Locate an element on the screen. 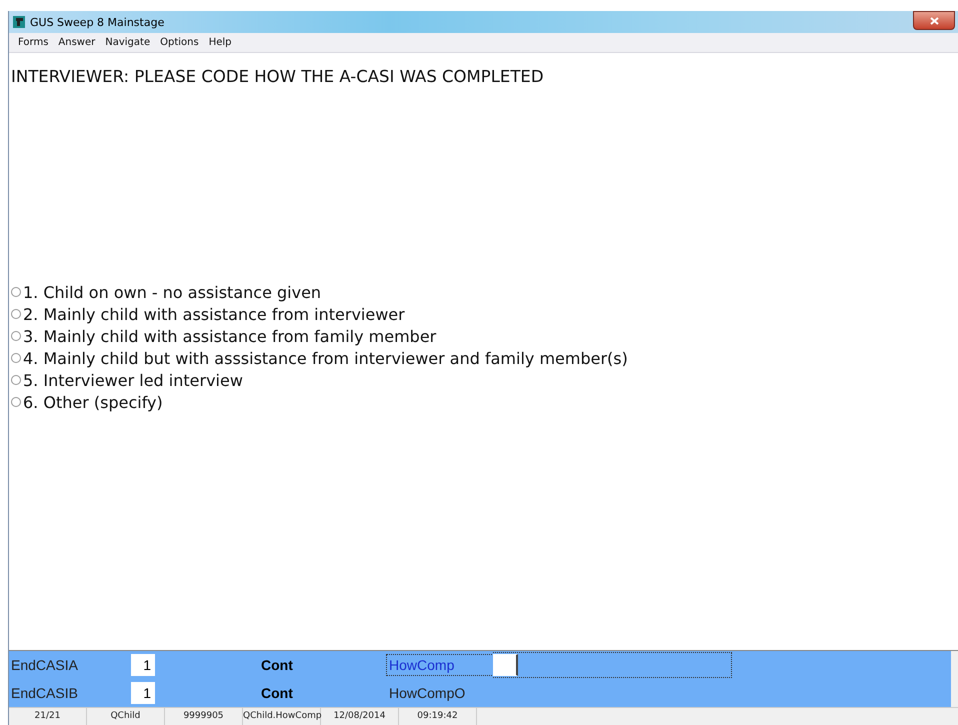  next-field-name: HowCompO is located at coordinates (427, 693).